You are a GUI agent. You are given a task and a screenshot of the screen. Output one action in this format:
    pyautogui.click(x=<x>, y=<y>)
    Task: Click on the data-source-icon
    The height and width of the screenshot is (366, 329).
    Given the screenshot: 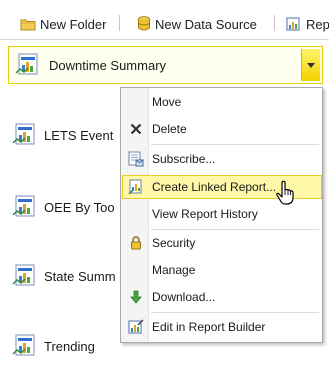 What is the action you would take?
    pyautogui.click(x=144, y=23)
    